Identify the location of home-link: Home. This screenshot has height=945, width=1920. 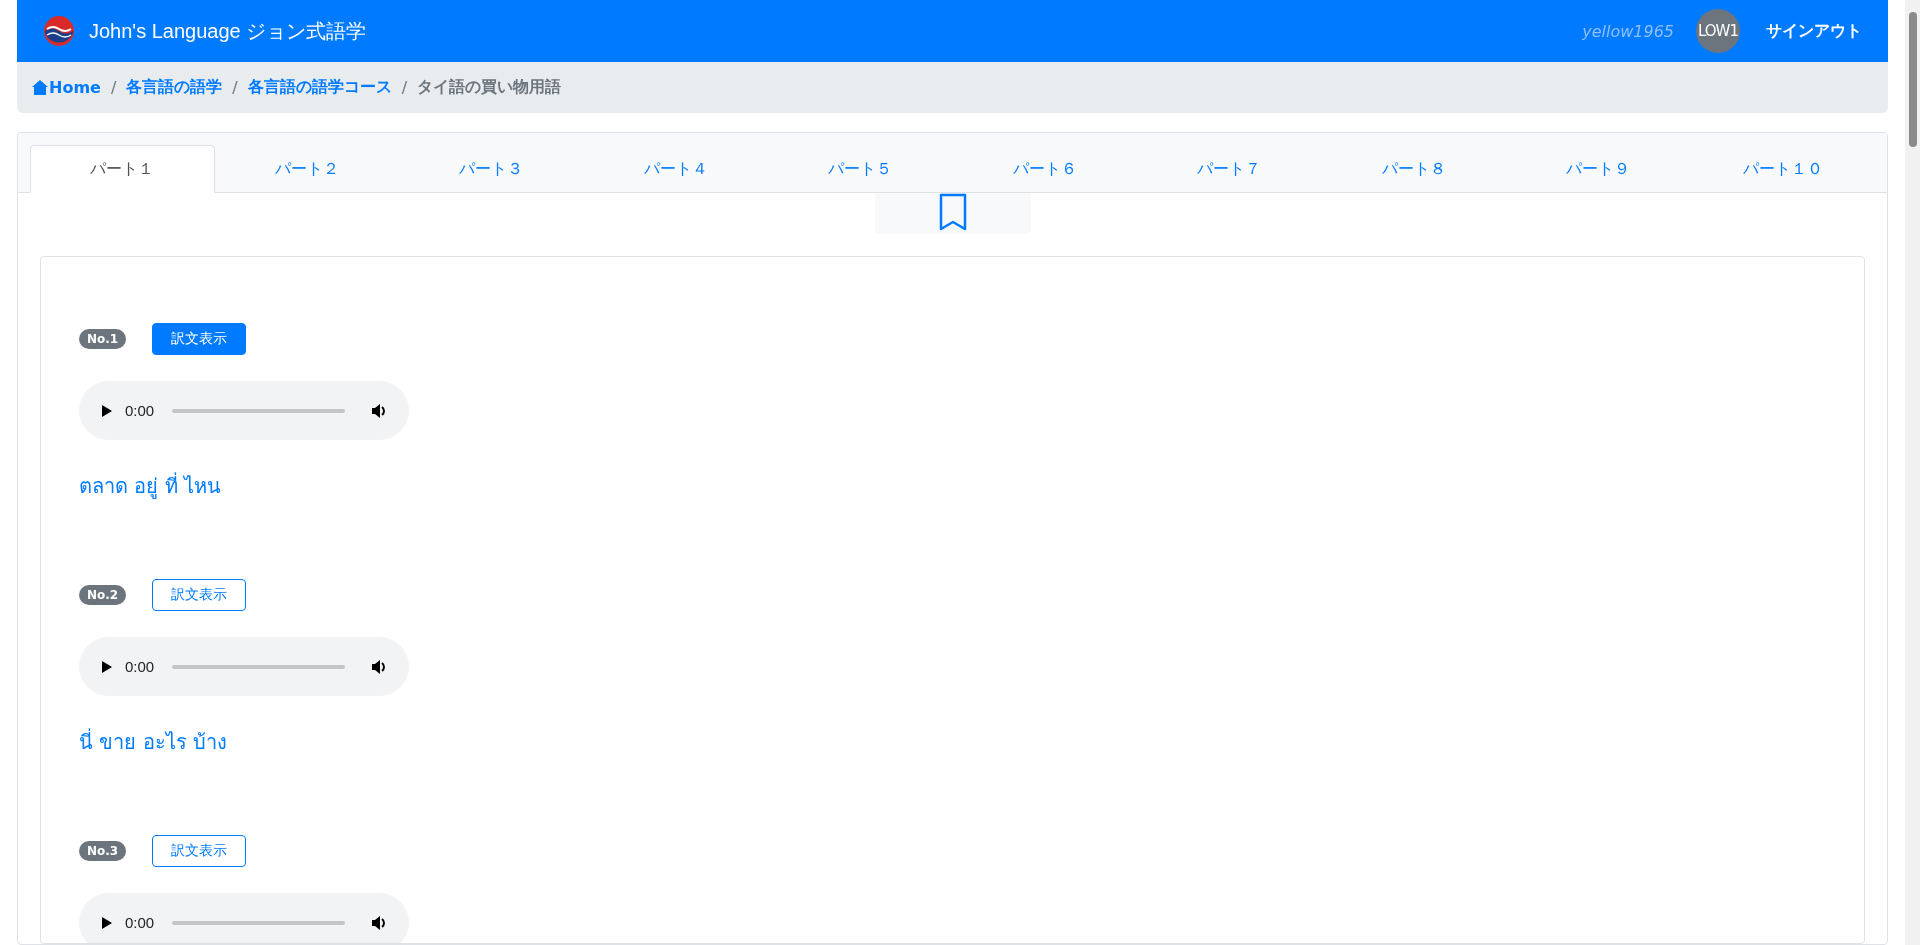
(66, 87).